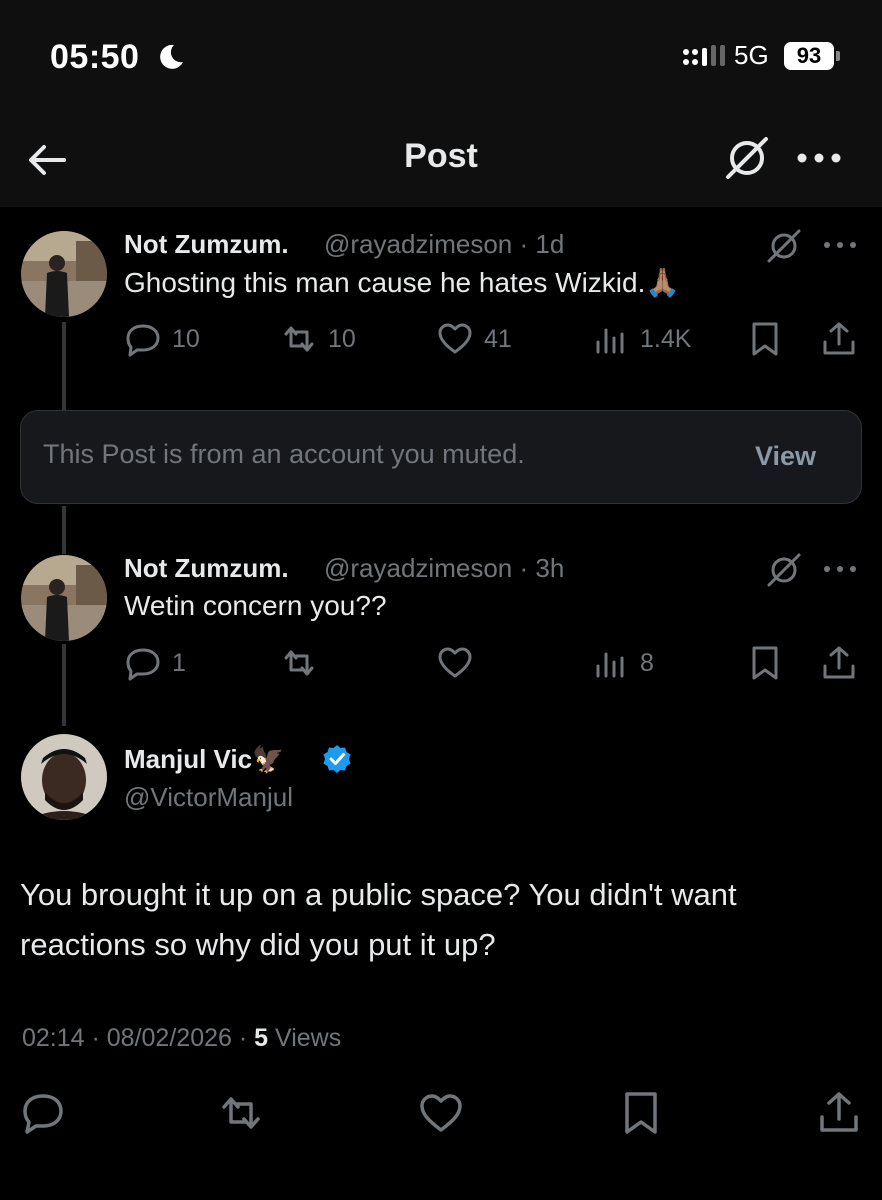 This screenshot has width=882, height=1200. Describe the element at coordinates (666, 338) in the screenshot. I see `views-count: 1.4K` at that location.